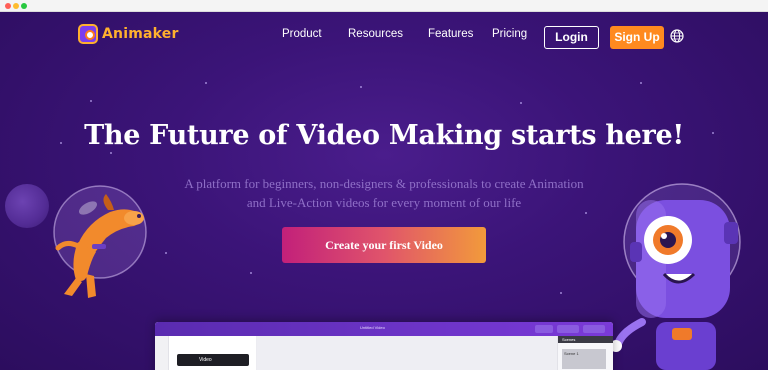  What do you see at coordinates (509, 34) in the screenshot?
I see `nav-pricing: Pricing` at bounding box center [509, 34].